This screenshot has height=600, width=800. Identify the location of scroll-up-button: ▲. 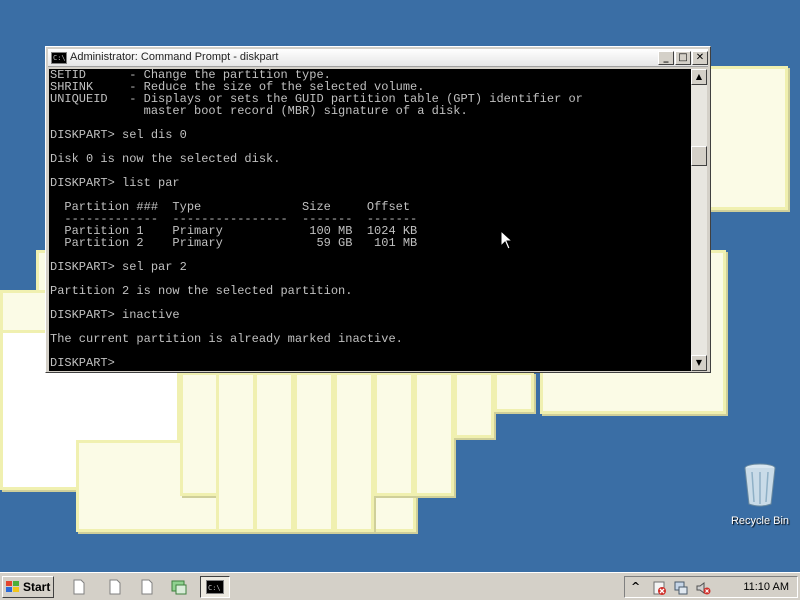
(699, 77).